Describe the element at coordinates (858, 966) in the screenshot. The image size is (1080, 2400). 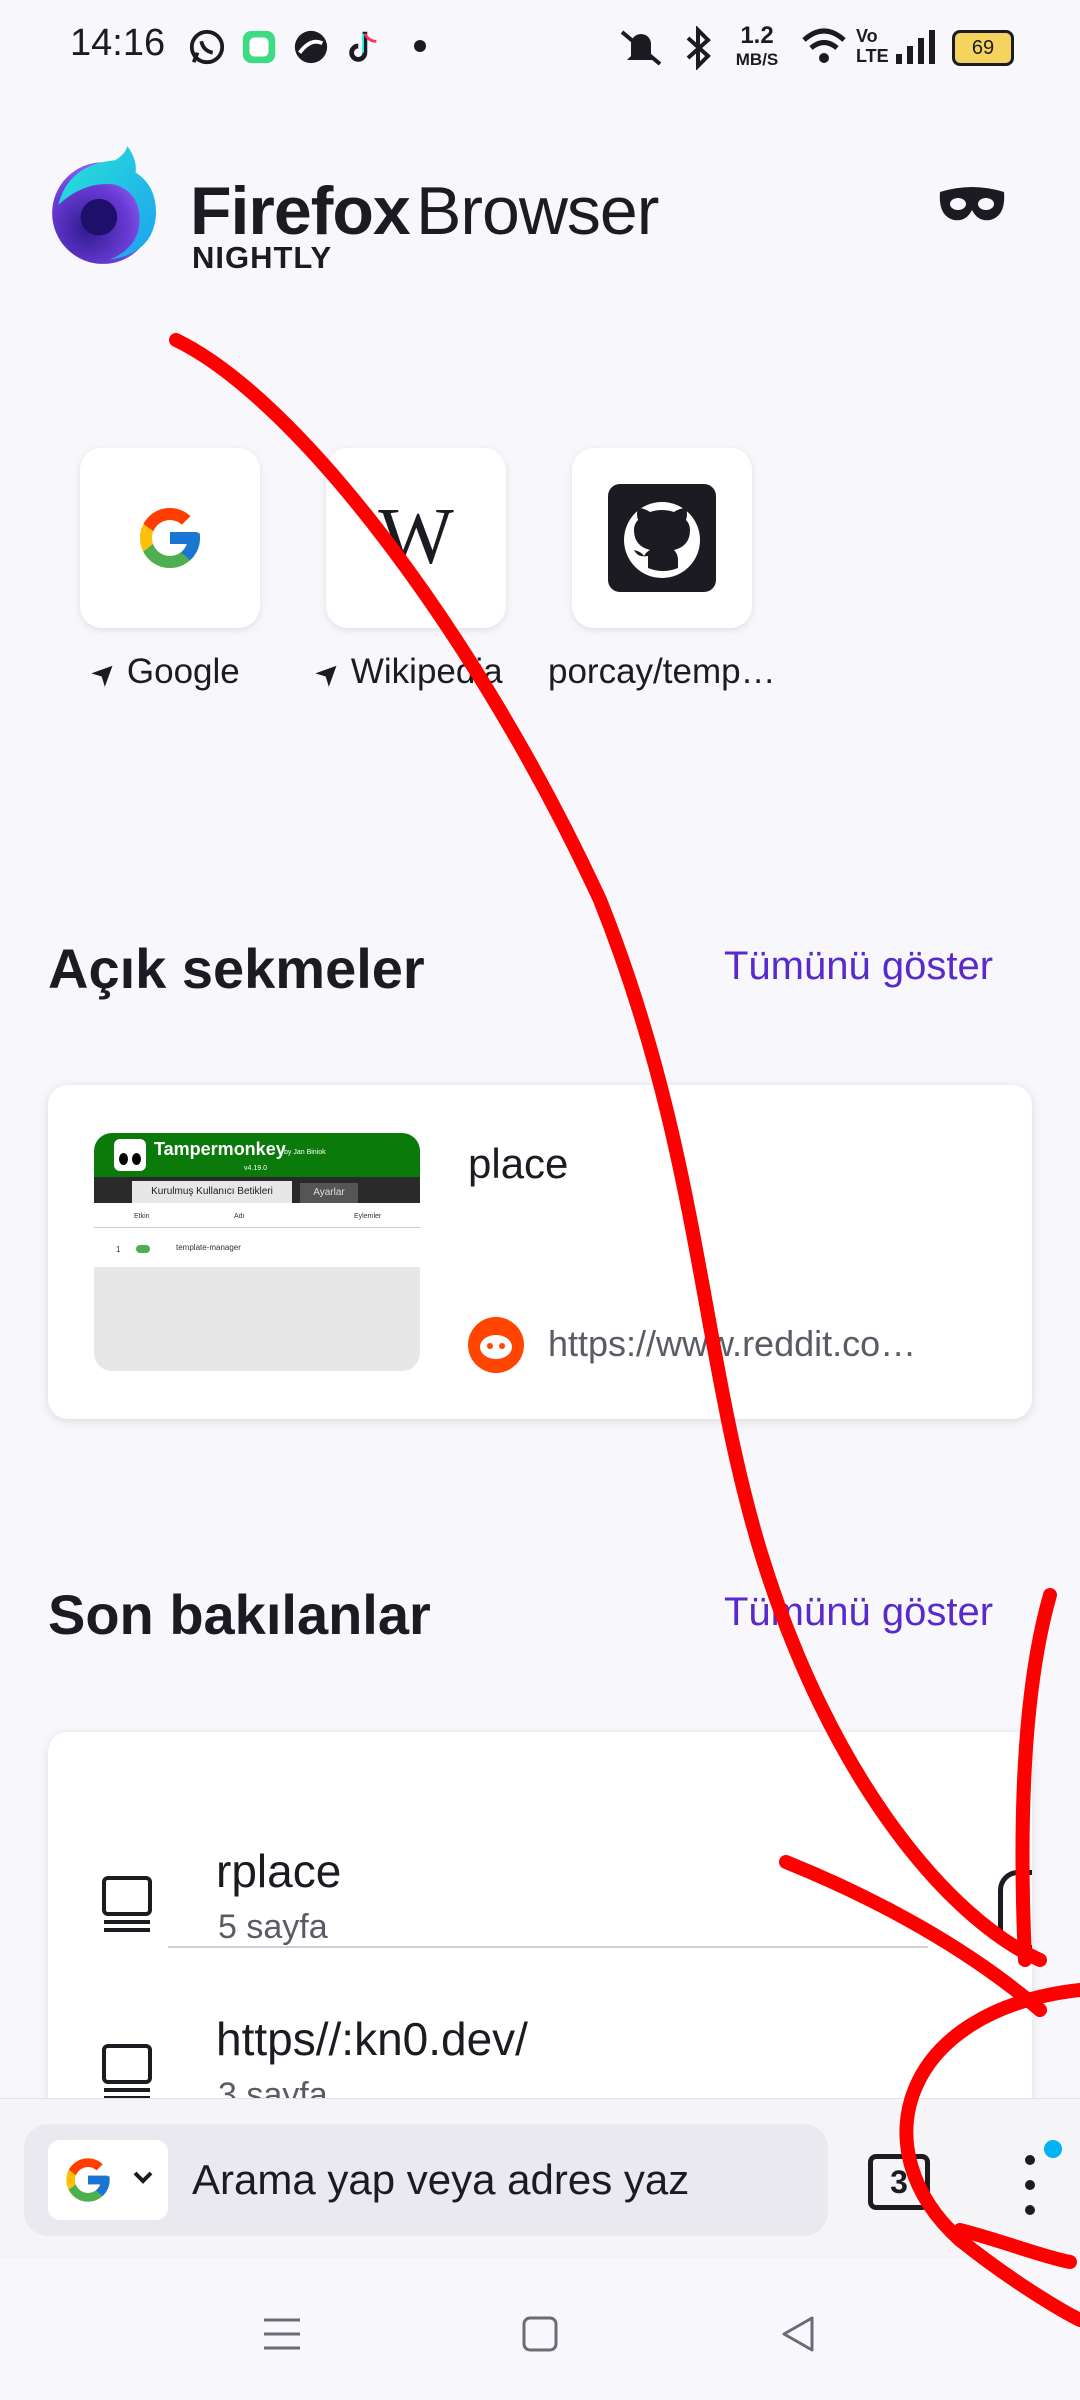
I see `open-tabs-show-all-link: Tümünü göster` at that location.